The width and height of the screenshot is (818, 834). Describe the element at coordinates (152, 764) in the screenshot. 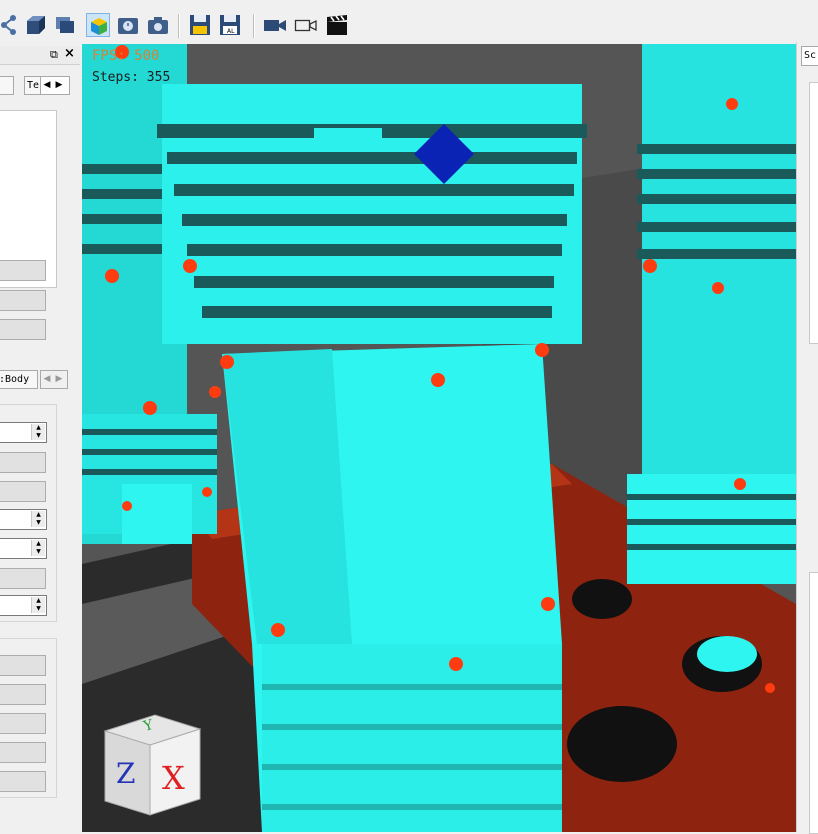

I see `navigation-cube: Y Z X` at that location.